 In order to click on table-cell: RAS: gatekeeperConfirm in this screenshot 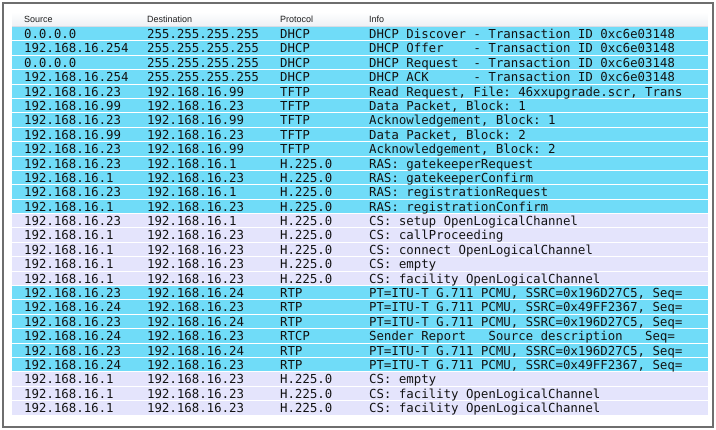, I will do `click(451, 177)`.